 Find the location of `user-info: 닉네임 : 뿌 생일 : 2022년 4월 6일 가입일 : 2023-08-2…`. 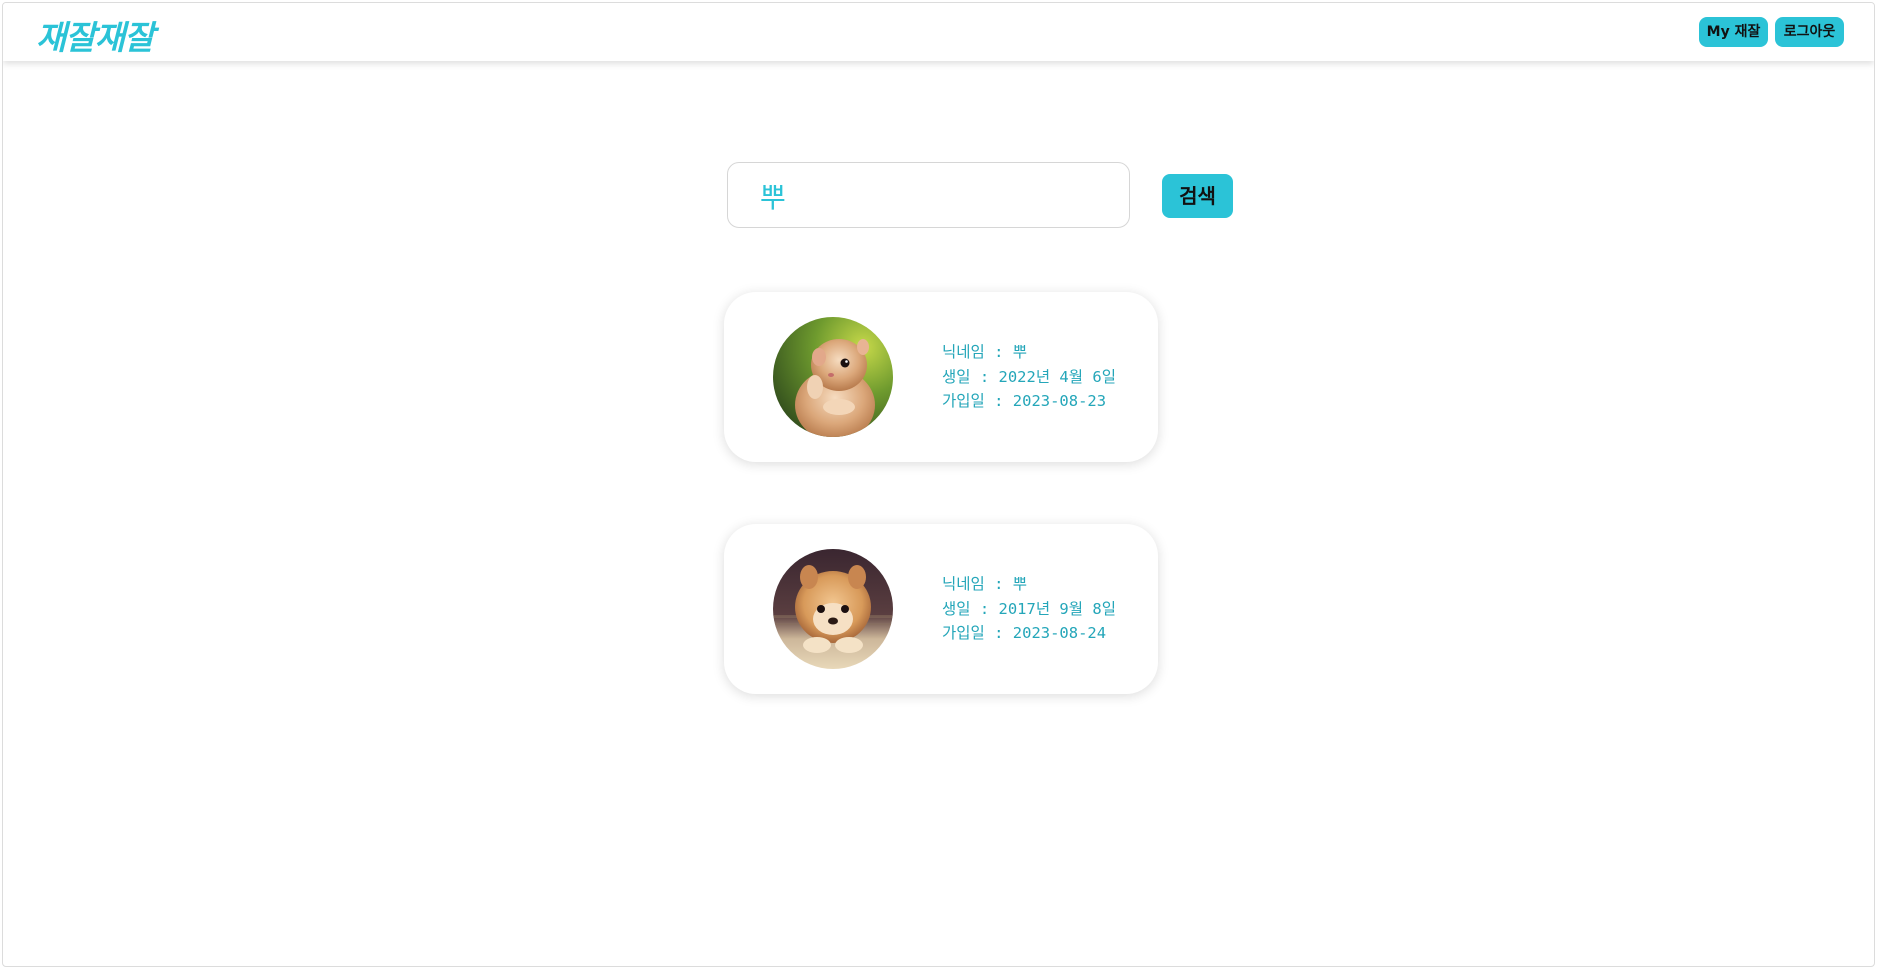

user-info: 닉네임 : 뿌 생일 : 2022년 4월 6일 가입일 : 2023-08-2… is located at coordinates (1029, 377).